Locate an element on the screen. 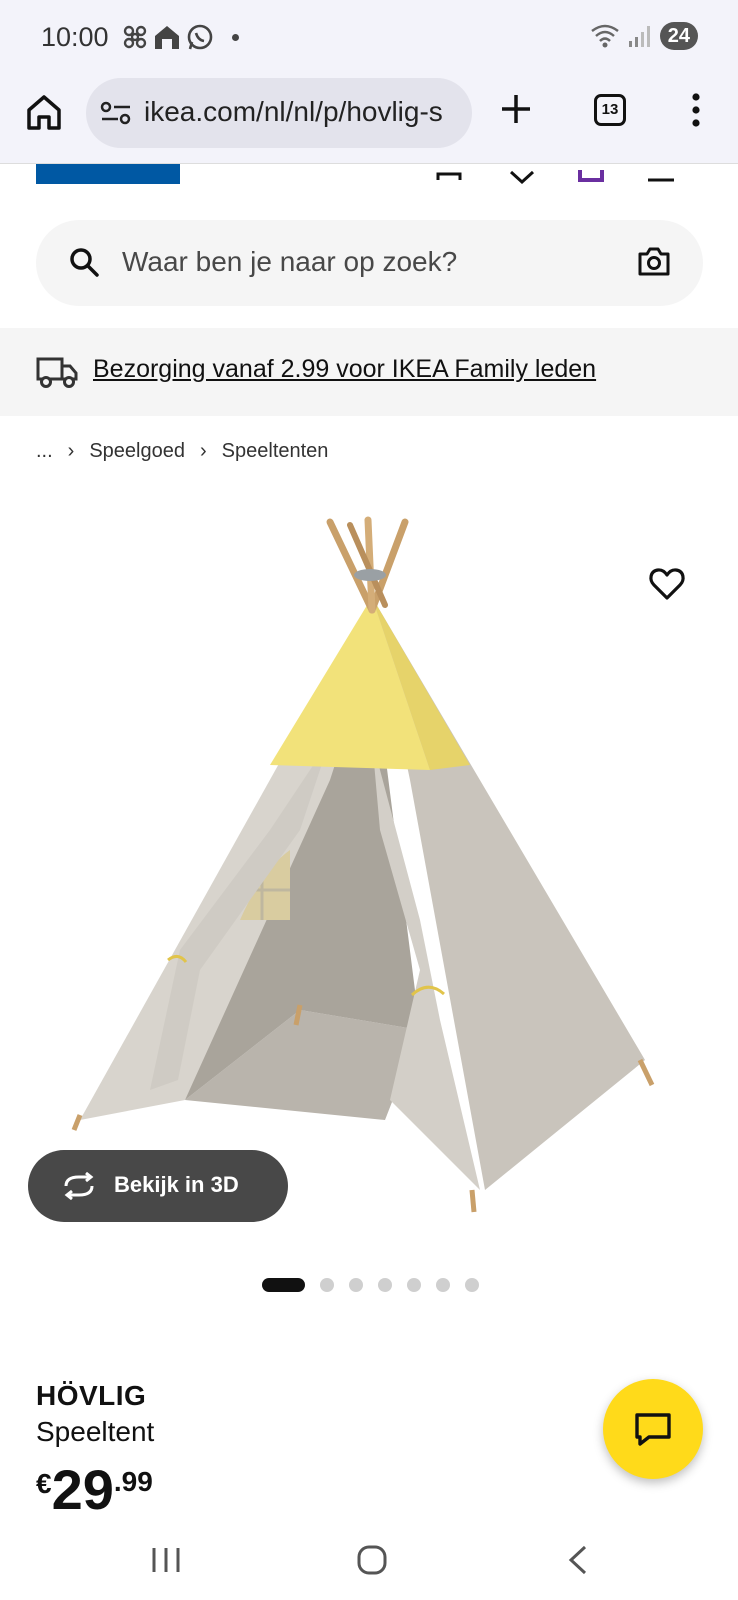 The image size is (738, 1600). status-bar: 10:00 24 is located at coordinates (369, 37).